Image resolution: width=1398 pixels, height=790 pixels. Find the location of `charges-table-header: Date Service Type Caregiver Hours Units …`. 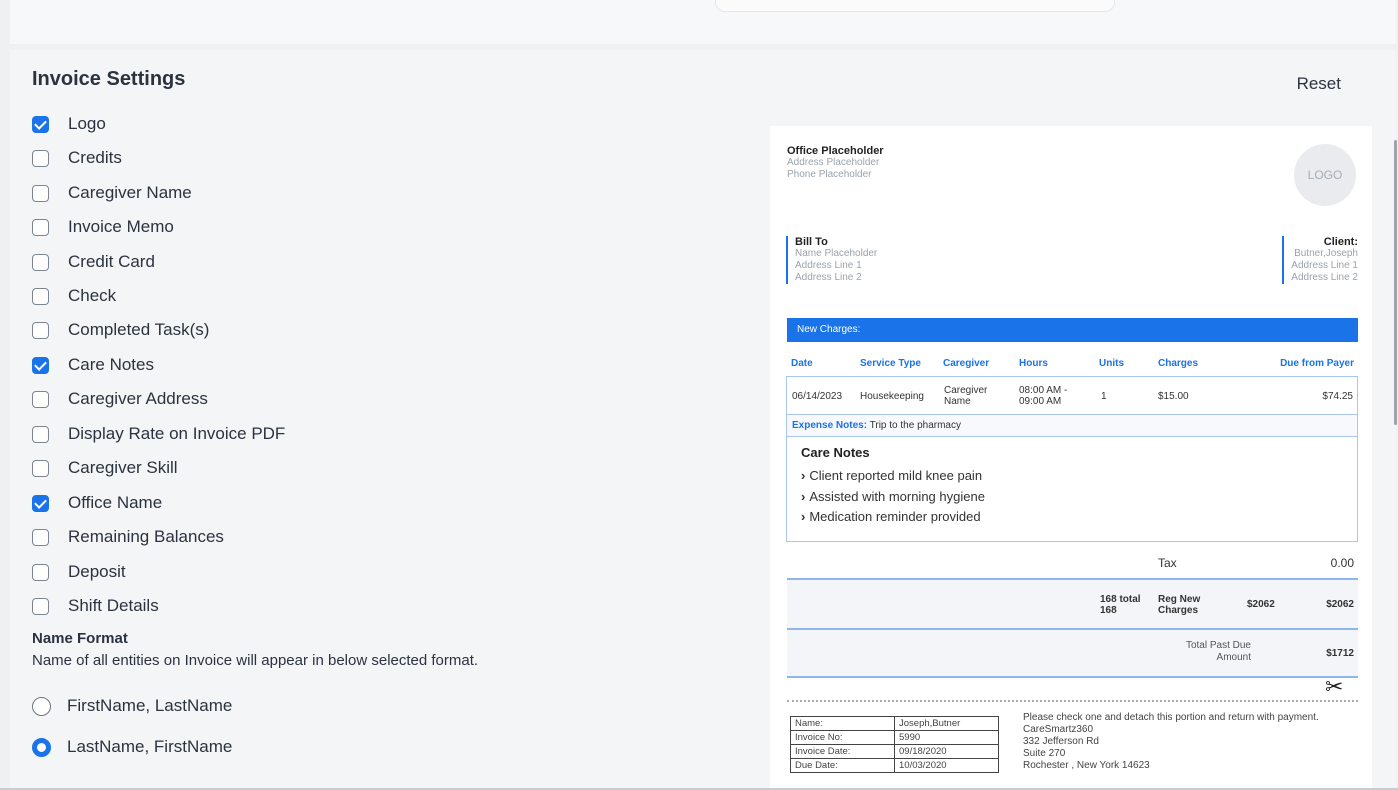

charges-table-header: Date Service Type Caregiver Hours Units … is located at coordinates (1072, 365).